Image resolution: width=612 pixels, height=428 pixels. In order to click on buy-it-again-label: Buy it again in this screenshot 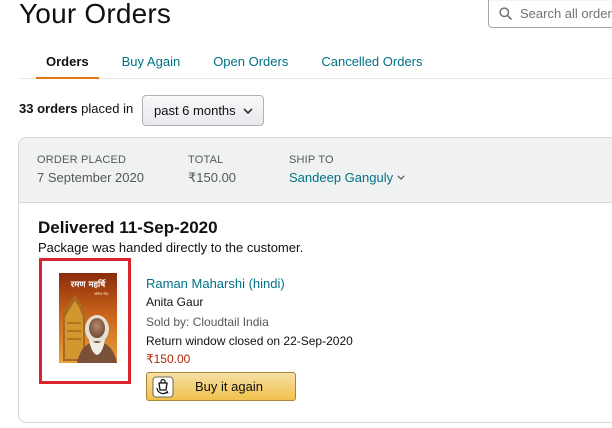, I will do `click(229, 386)`.